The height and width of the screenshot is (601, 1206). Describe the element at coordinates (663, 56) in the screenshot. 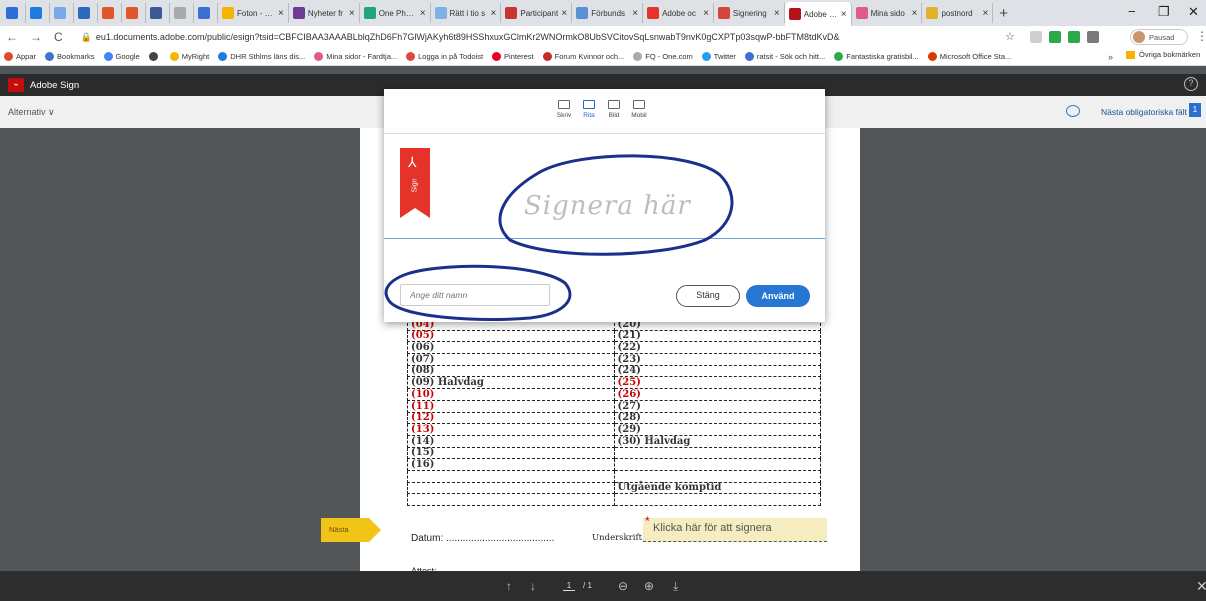

I see `bookmark-item: FQ - One.com` at that location.